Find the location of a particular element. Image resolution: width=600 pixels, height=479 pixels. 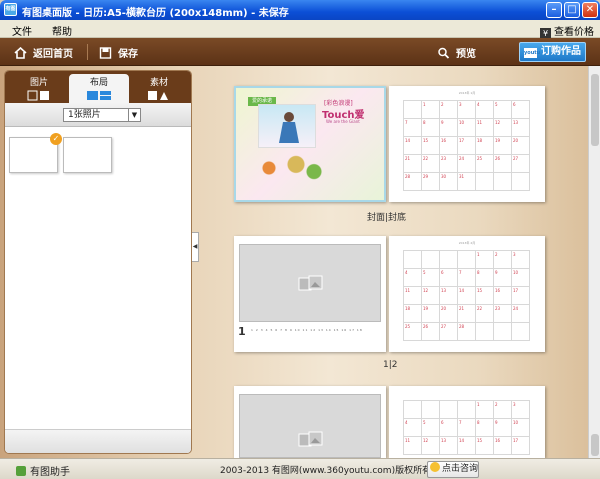

tab-layout: 布局 is located at coordinates (99, 88).